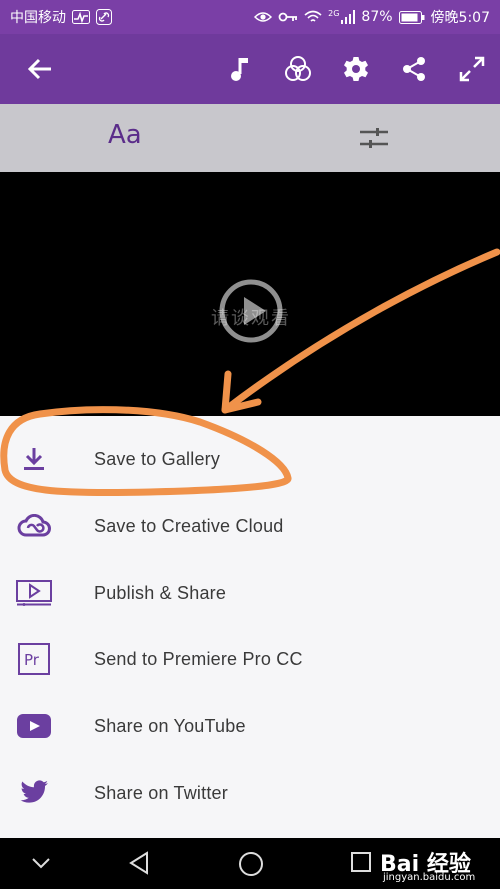 The height and width of the screenshot is (889, 500). What do you see at coordinates (334, 13) in the screenshot?
I see `network-type: 2G` at bounding box center [334, 13].